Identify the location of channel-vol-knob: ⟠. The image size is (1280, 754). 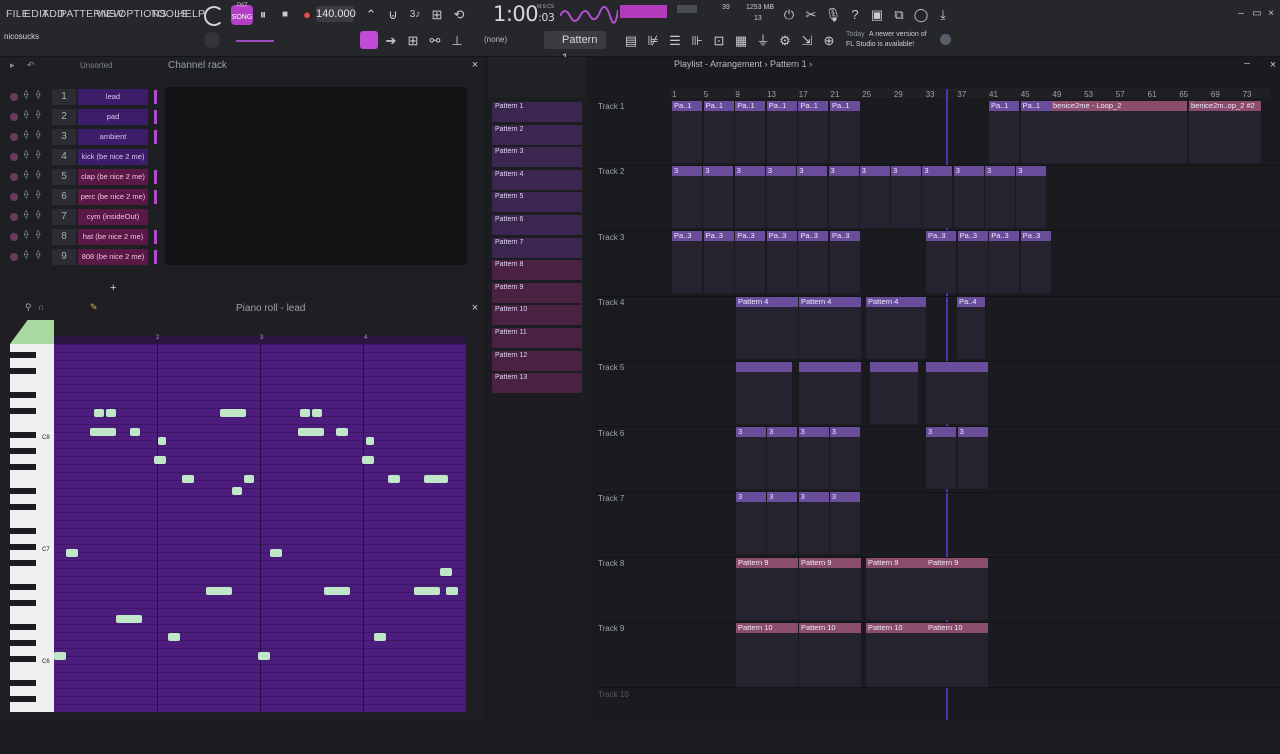
(38, 114).